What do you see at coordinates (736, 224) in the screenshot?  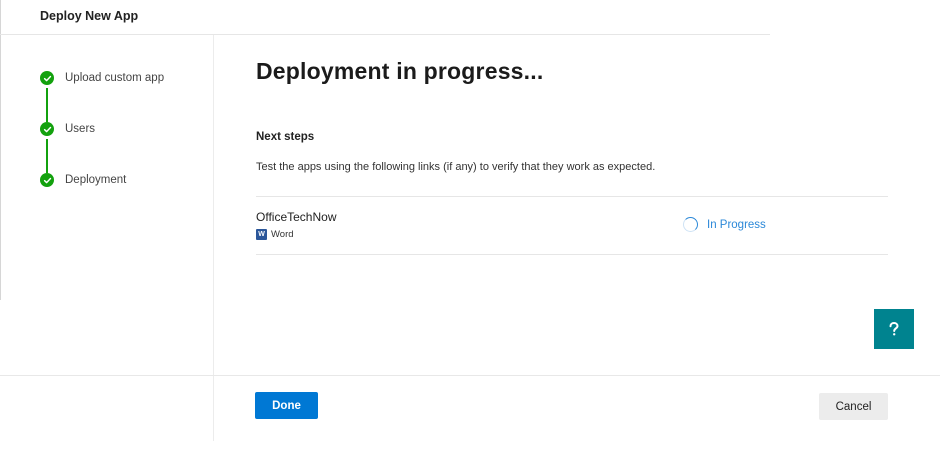 I see `status-label: In Progress` at bounding box center [736, 224].